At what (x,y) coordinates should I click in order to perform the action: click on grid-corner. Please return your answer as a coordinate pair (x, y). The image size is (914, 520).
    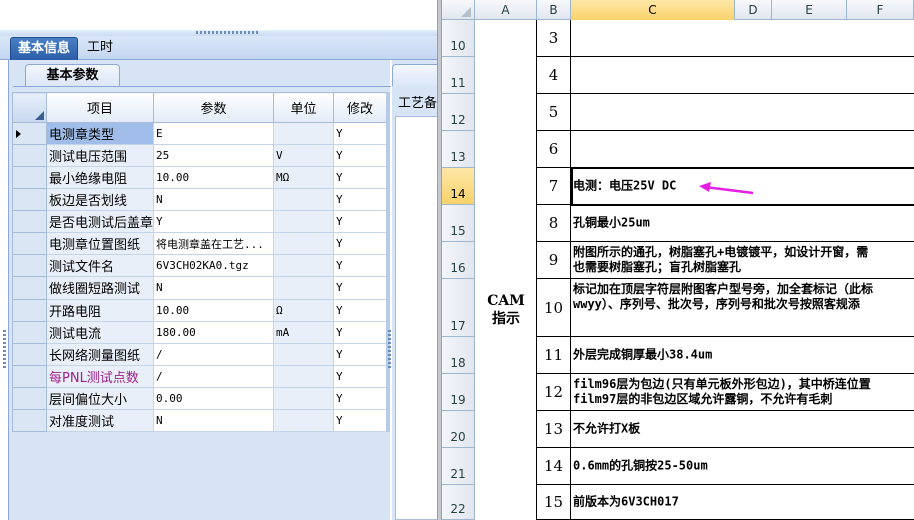
    Looking at the image, I should click on (29, 107).